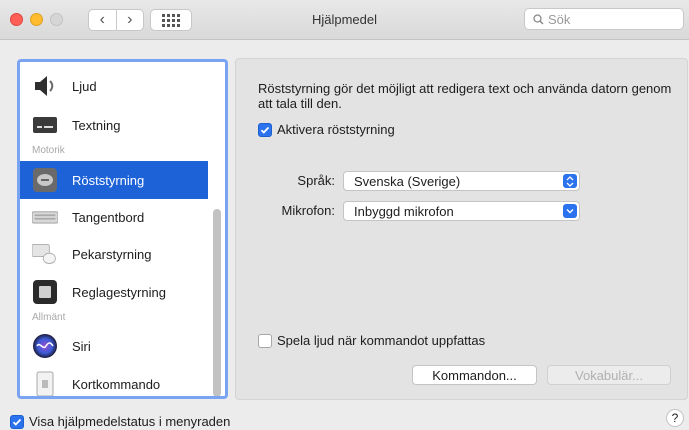  I want to click on play-sound-checkbox, so click(265, 340).